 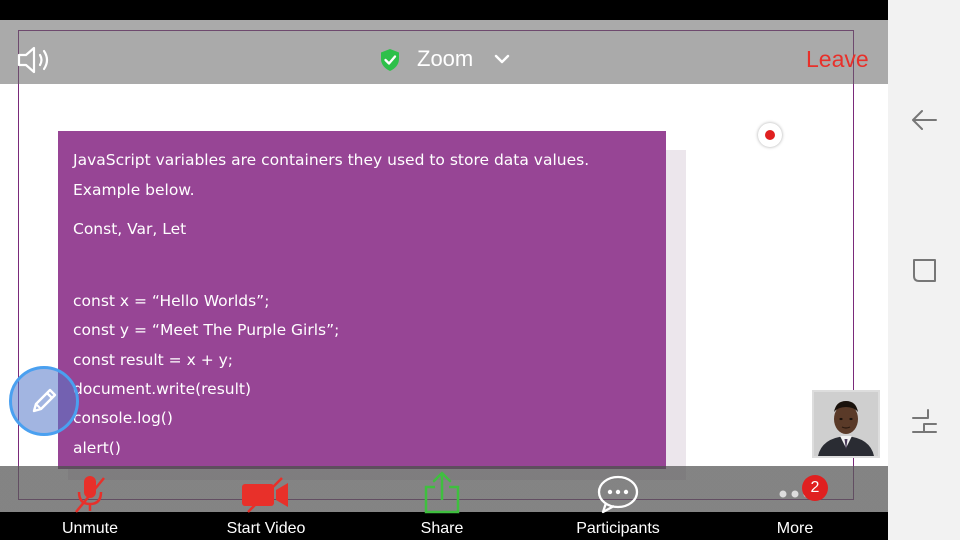 What do you see at coordinates (130, 229) in the screenshot?
I see `slide-text-line: Const, Var, Let` at bounding box center [130, 229].